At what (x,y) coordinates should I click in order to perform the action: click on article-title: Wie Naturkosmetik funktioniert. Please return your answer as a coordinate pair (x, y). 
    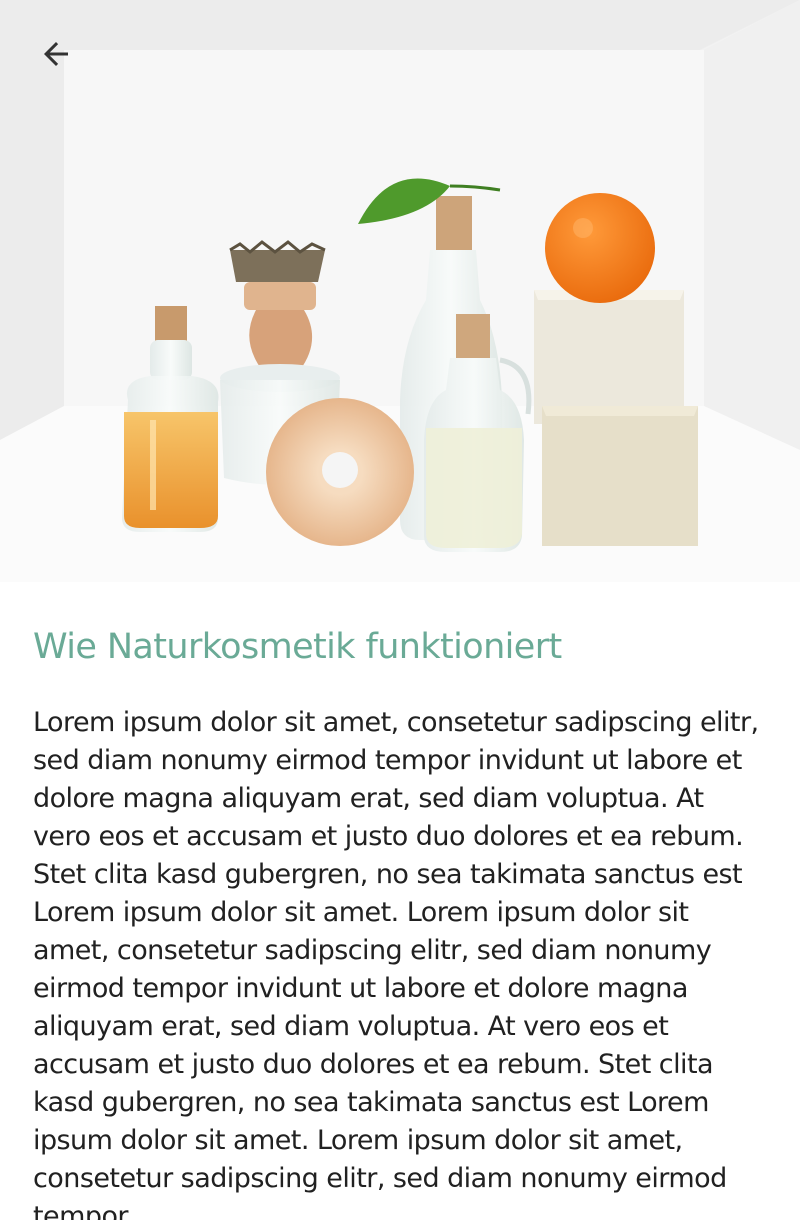
    Looking at the image, I should click on (297, 647).